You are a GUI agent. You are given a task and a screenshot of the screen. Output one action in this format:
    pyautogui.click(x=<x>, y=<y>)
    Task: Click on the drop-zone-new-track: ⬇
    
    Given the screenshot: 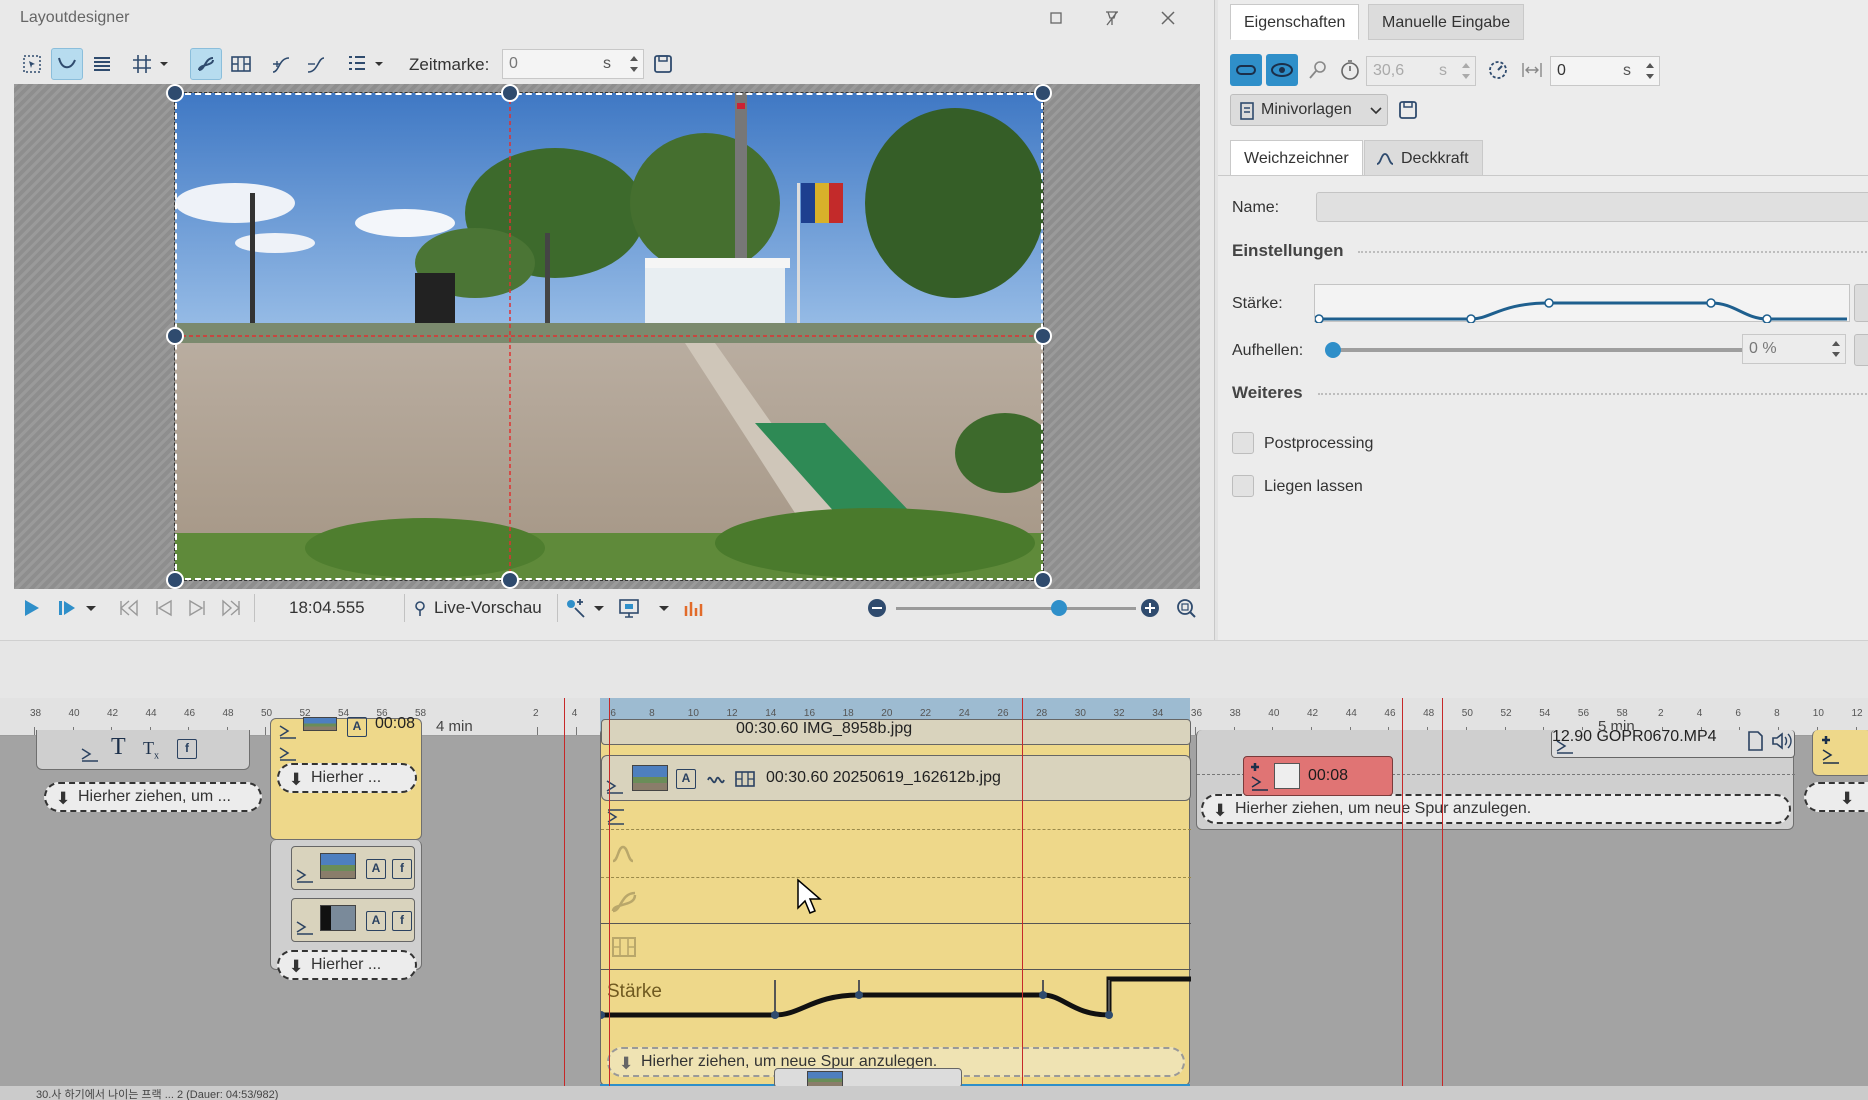 What is the action you would take?
    pyautogui.click(x=1836, y=797)
    